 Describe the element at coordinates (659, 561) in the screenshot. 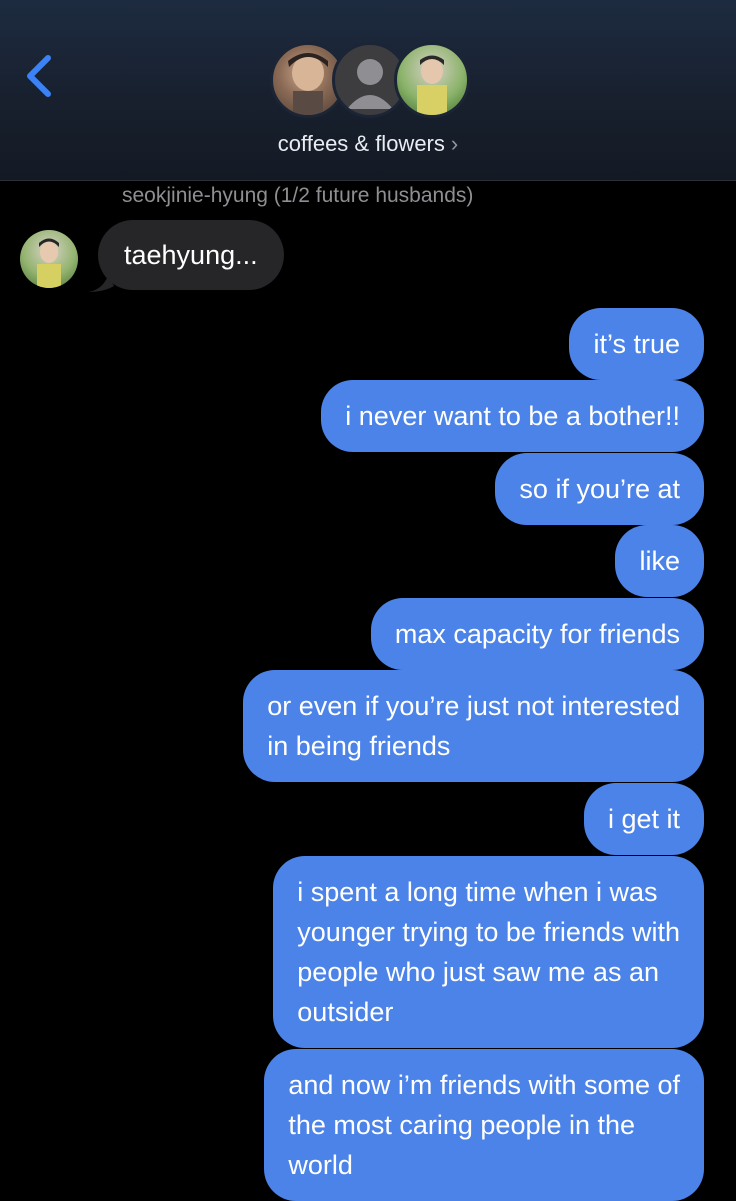

I see `outgoing-message-4: like` at that location.